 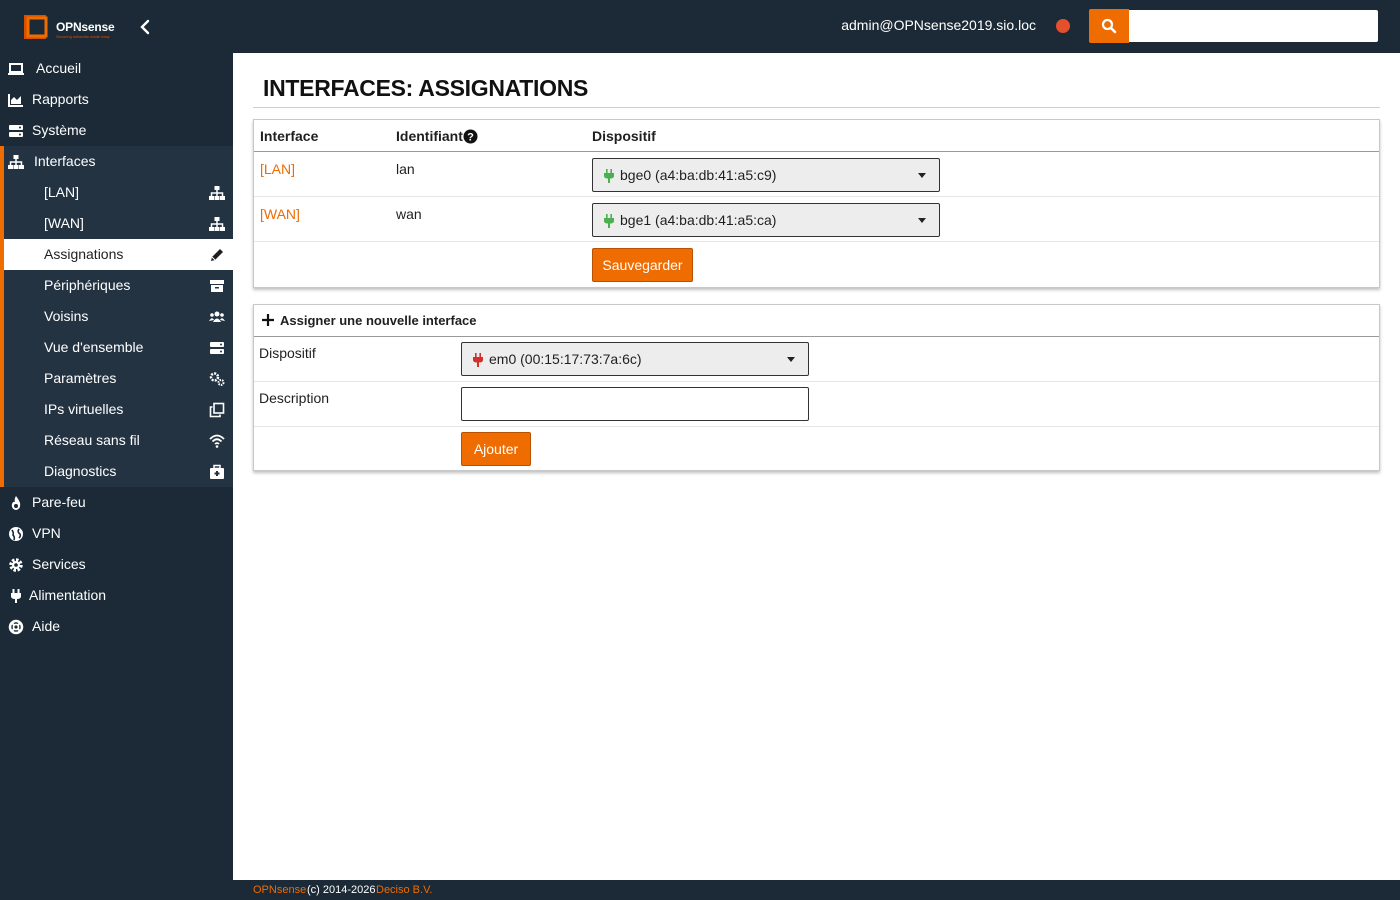 I want to click on sidebar-item-voisins: Voisins, so click(x=118, y=316).